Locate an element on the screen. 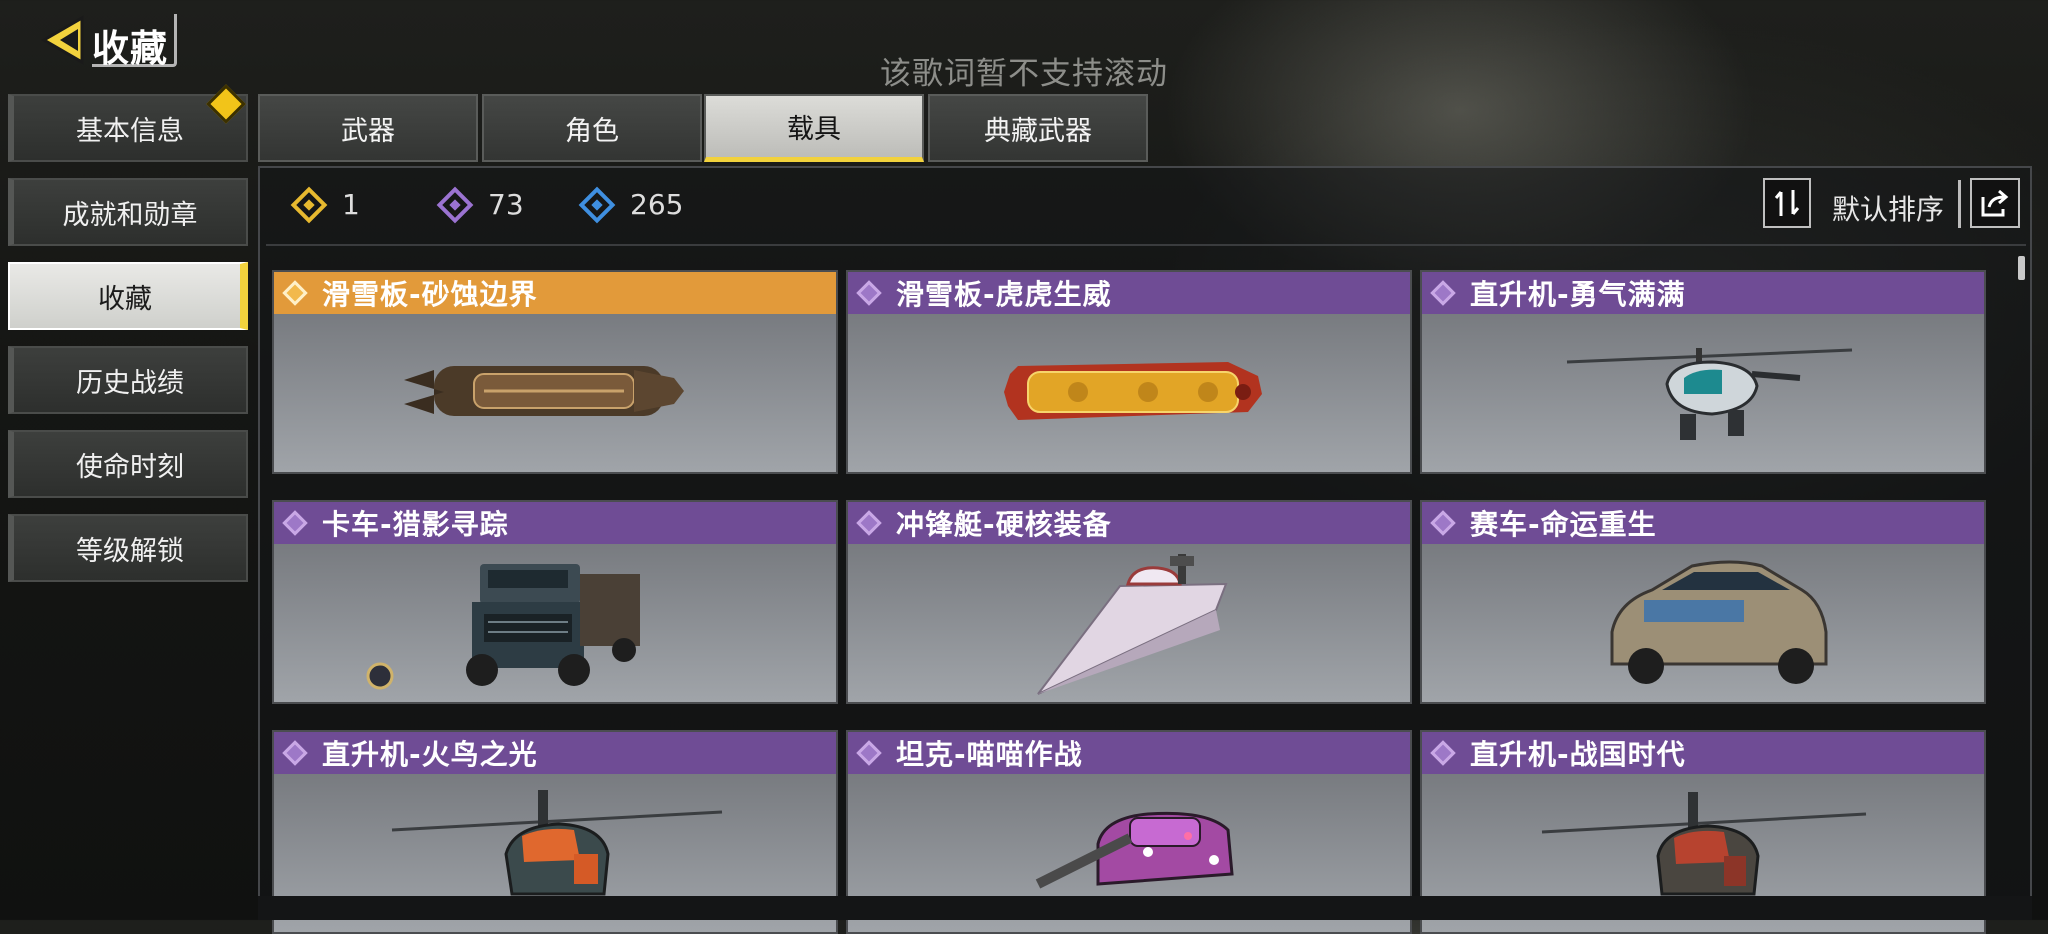  card-header: 滑雪板-虎虎生威 is located at coordinates (1129, 293).